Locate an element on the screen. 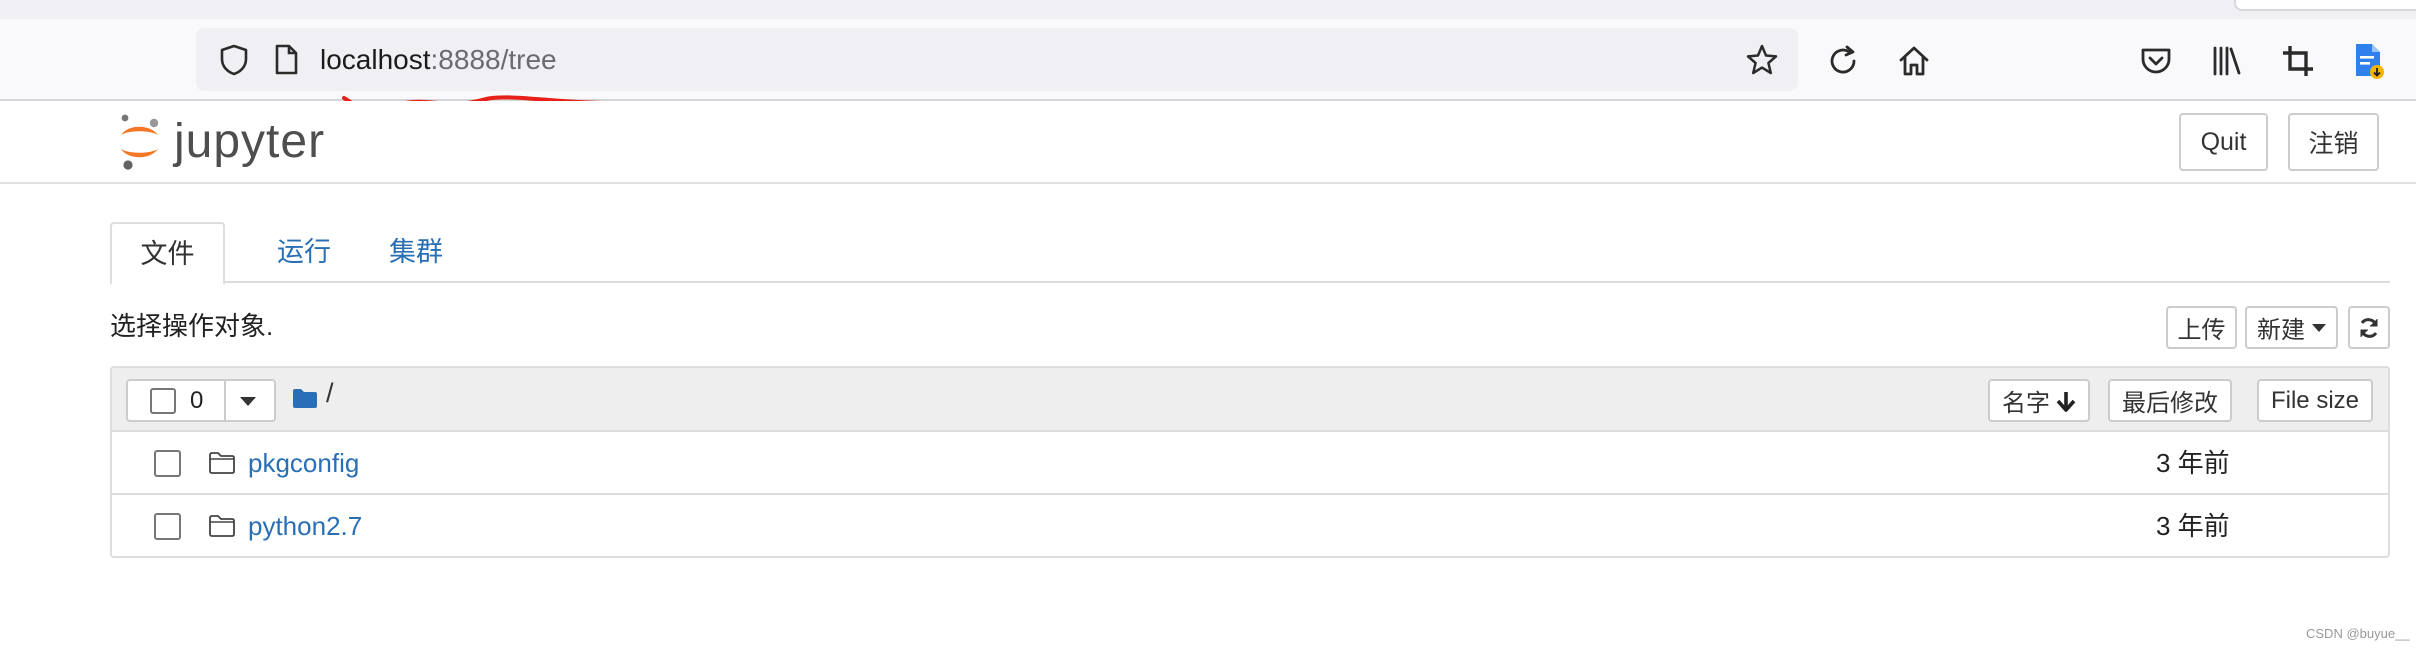 This screenshot has height=652, width=2416. file-name-link: python2.7 is located at coordinates (305, 526).